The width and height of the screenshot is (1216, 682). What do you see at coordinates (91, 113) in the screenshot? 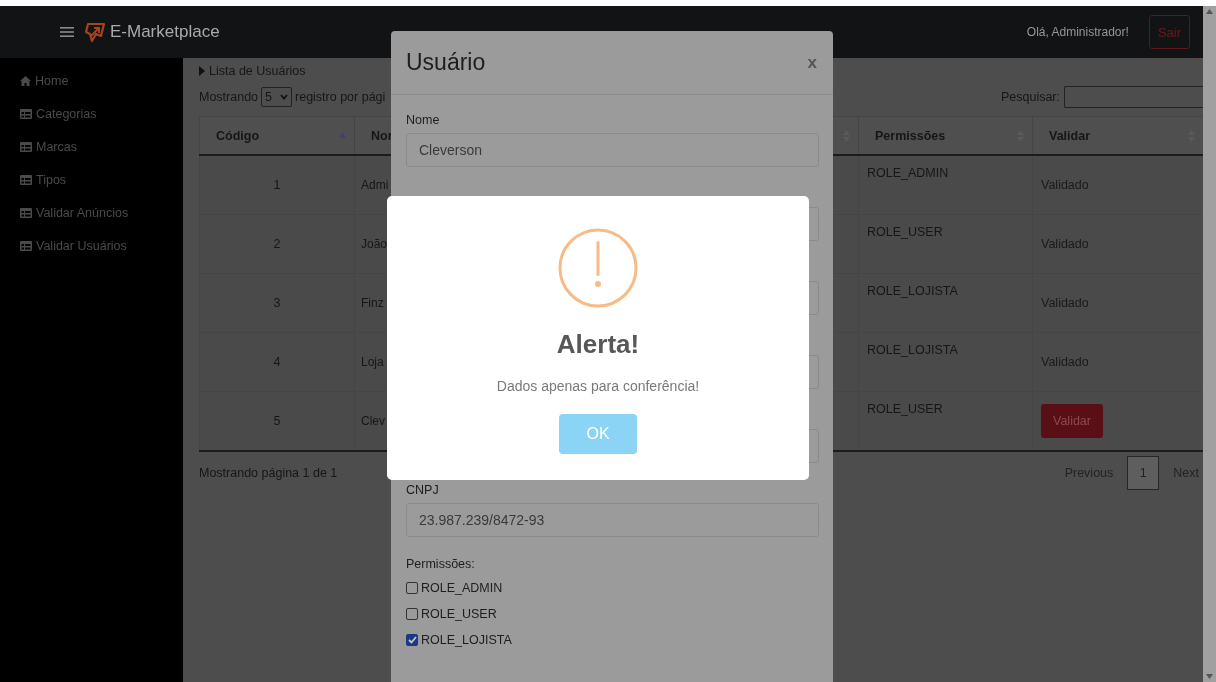
I see `sidebar-item: Categorias` at bounding box center [91, 113].